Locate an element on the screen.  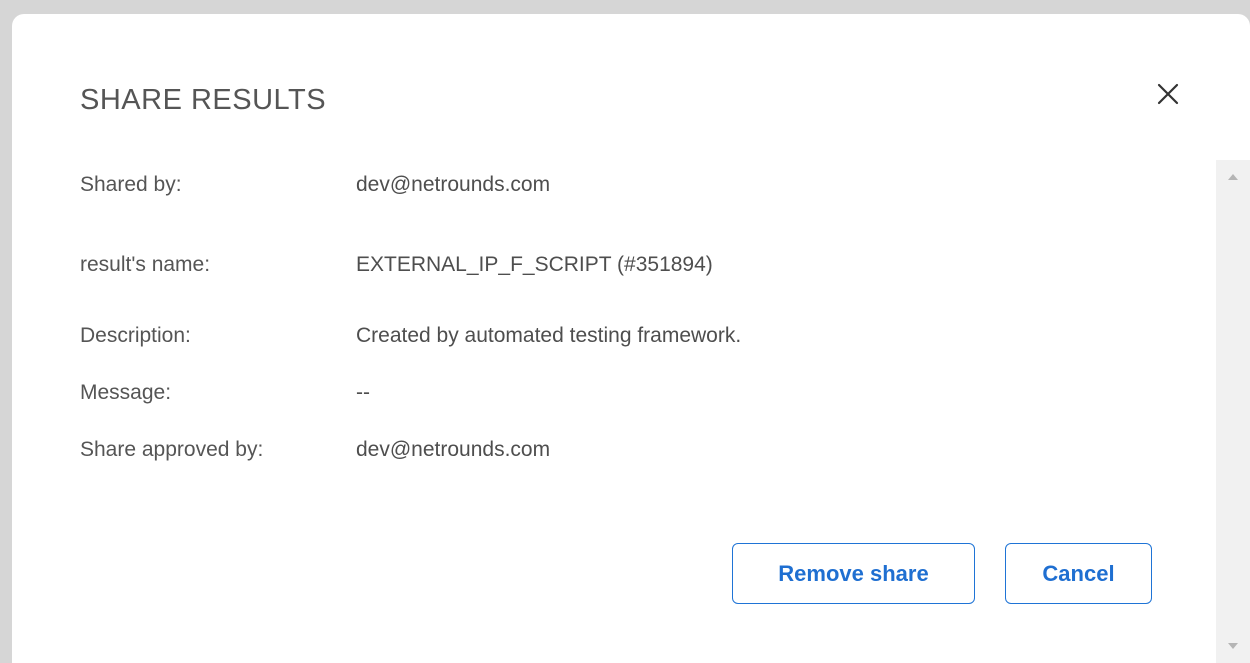
close-button is located at coordinates (1168, 94).